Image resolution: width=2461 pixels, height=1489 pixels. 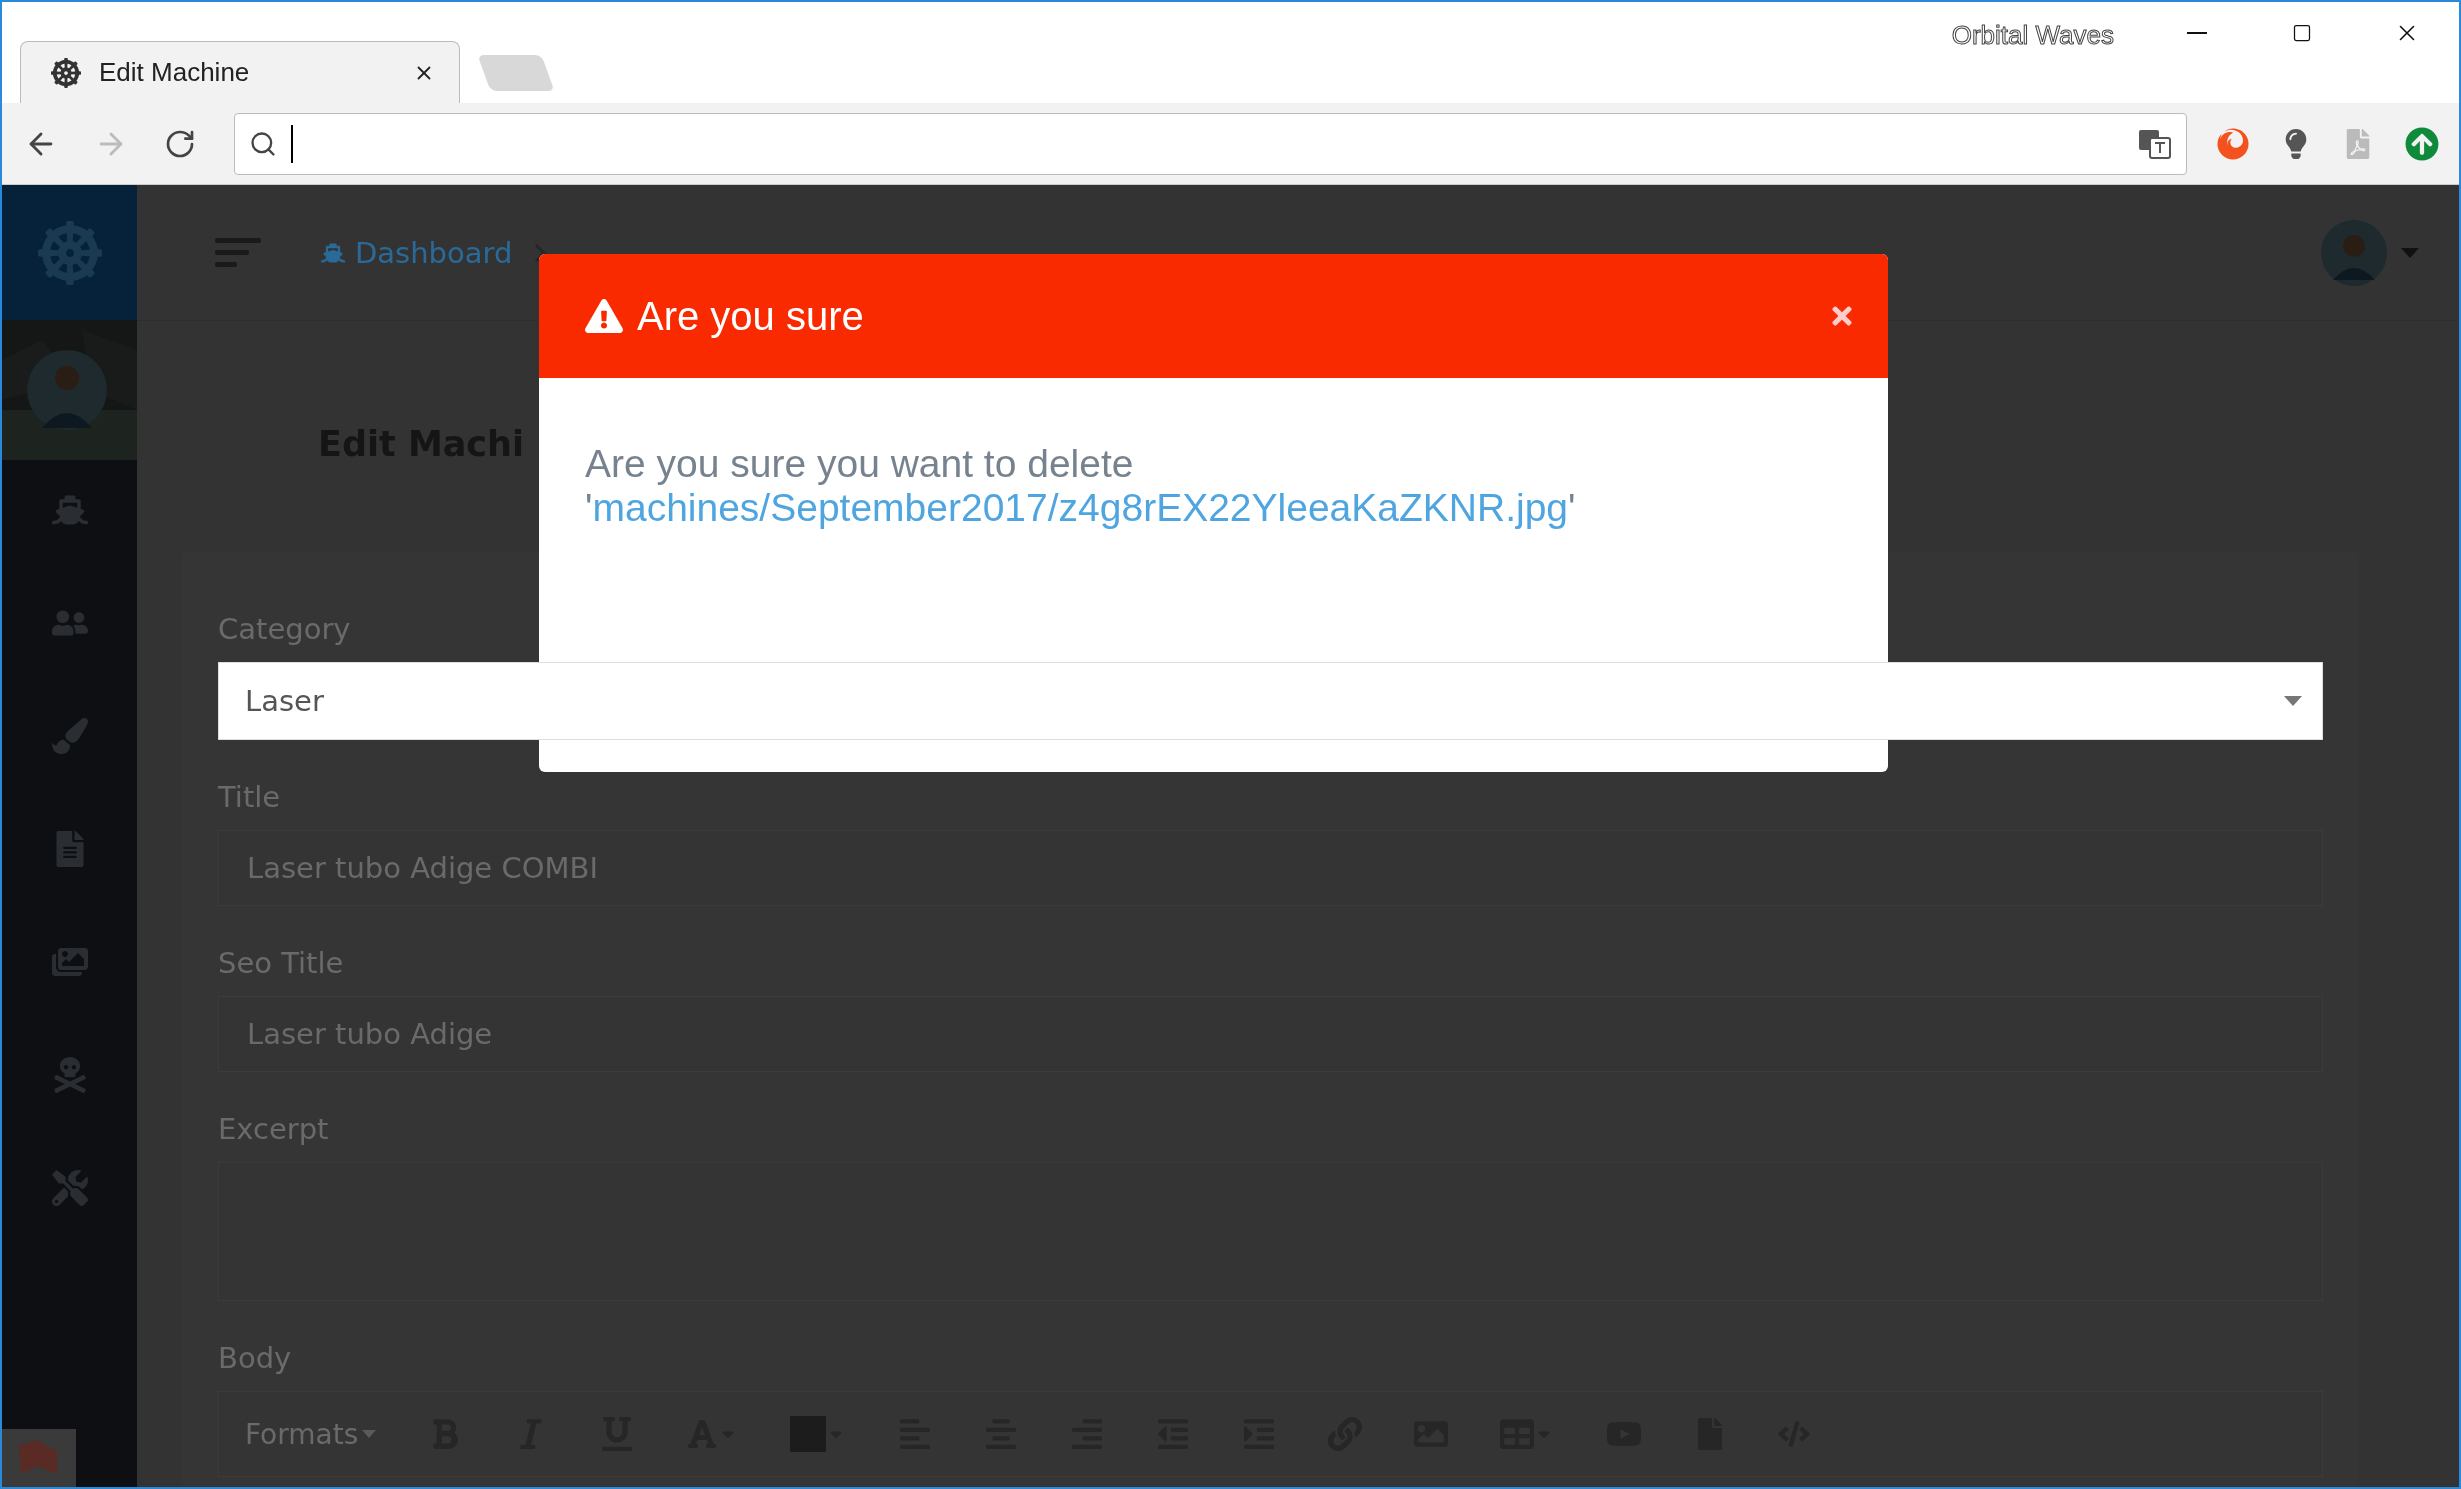 What do you see at coordinates (39, 1458) in the screenshot?
I see `laravel-logo` at bounding box center [39, 1458].